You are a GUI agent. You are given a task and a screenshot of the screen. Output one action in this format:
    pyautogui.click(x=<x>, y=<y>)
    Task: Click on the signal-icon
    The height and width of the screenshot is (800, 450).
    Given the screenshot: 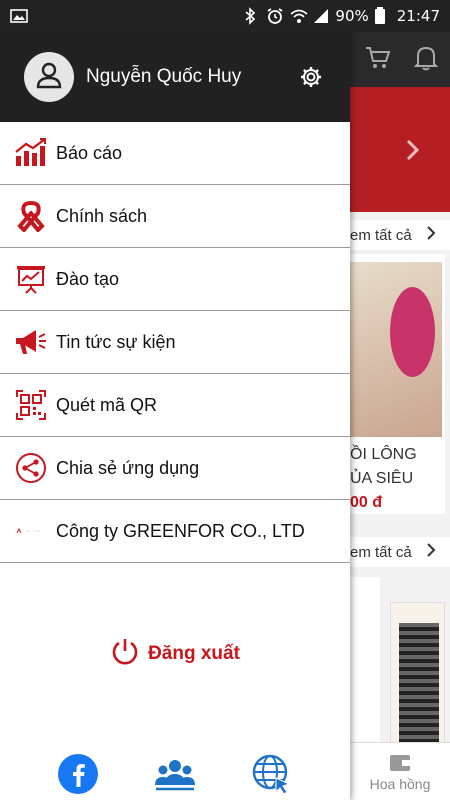 What is the action you would take?
    pyautogui.click(x=321, y=16)
    